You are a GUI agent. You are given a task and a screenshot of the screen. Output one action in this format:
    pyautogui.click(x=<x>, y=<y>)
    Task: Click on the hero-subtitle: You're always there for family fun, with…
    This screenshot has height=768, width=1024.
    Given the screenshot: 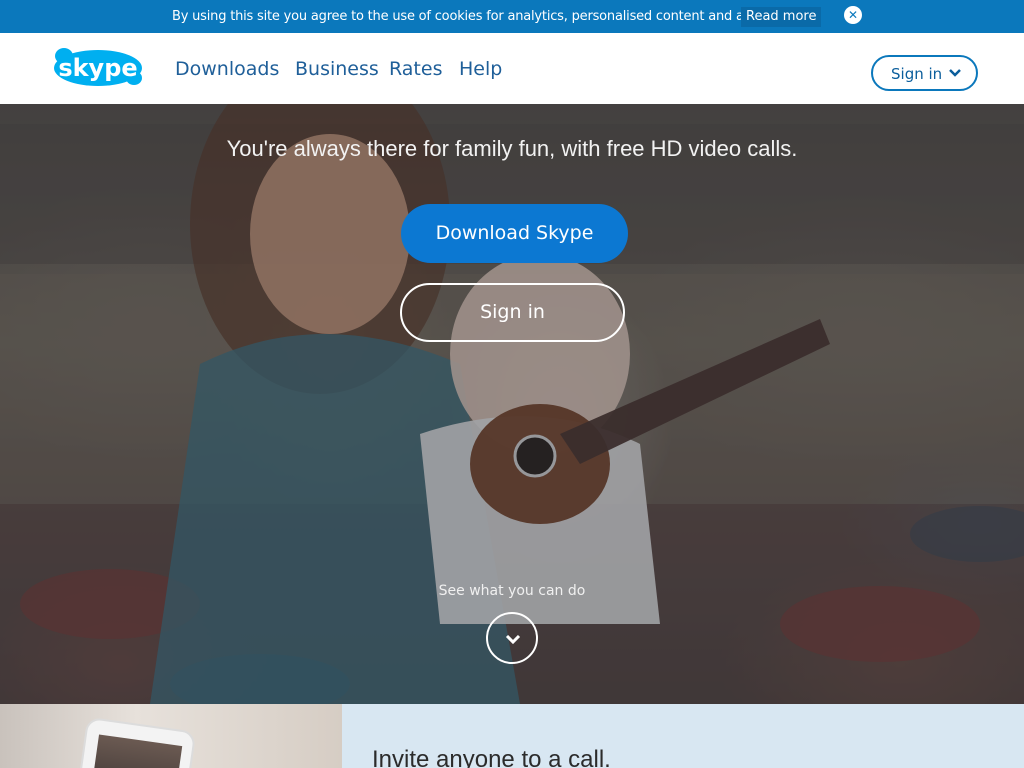 What is the action you would take?
    pyautogui.click(x=512, y=148)
    